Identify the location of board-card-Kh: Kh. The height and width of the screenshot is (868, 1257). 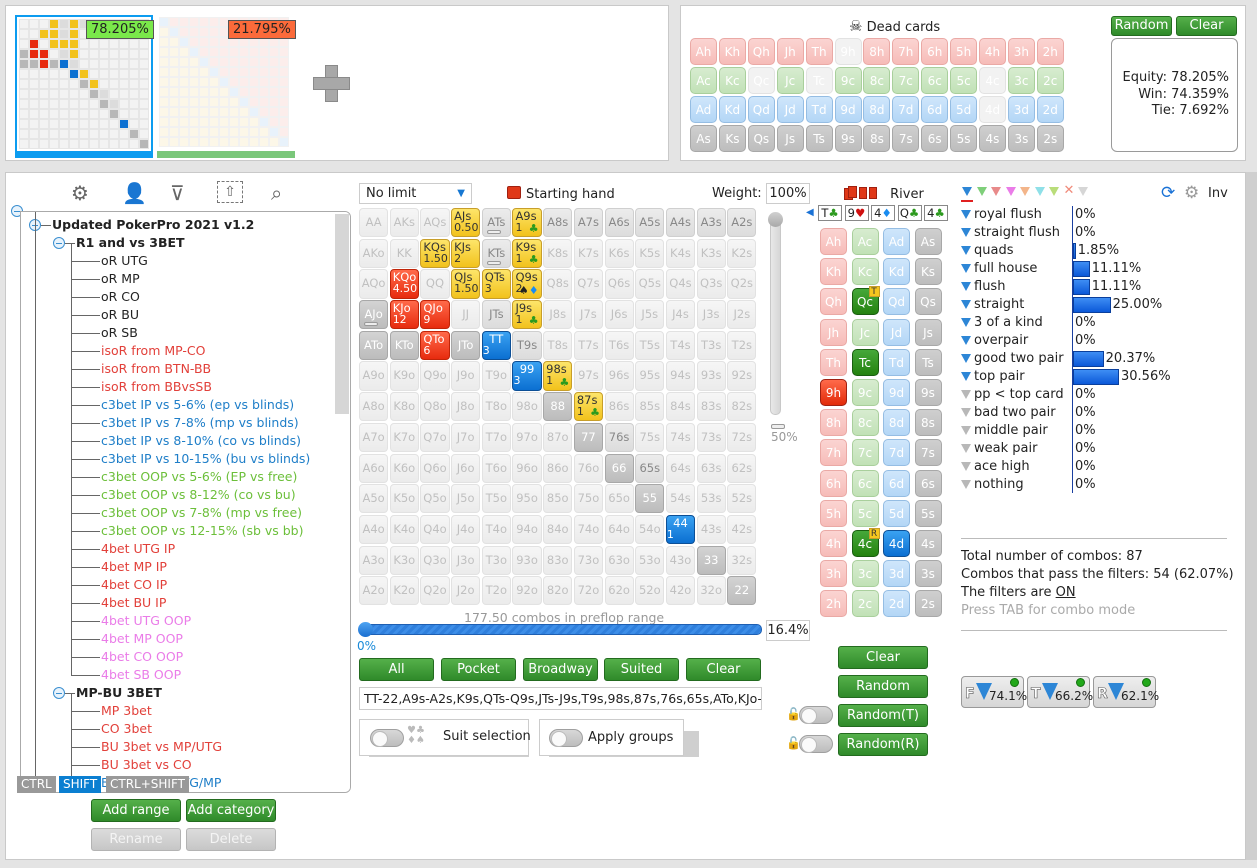
(833, 272).